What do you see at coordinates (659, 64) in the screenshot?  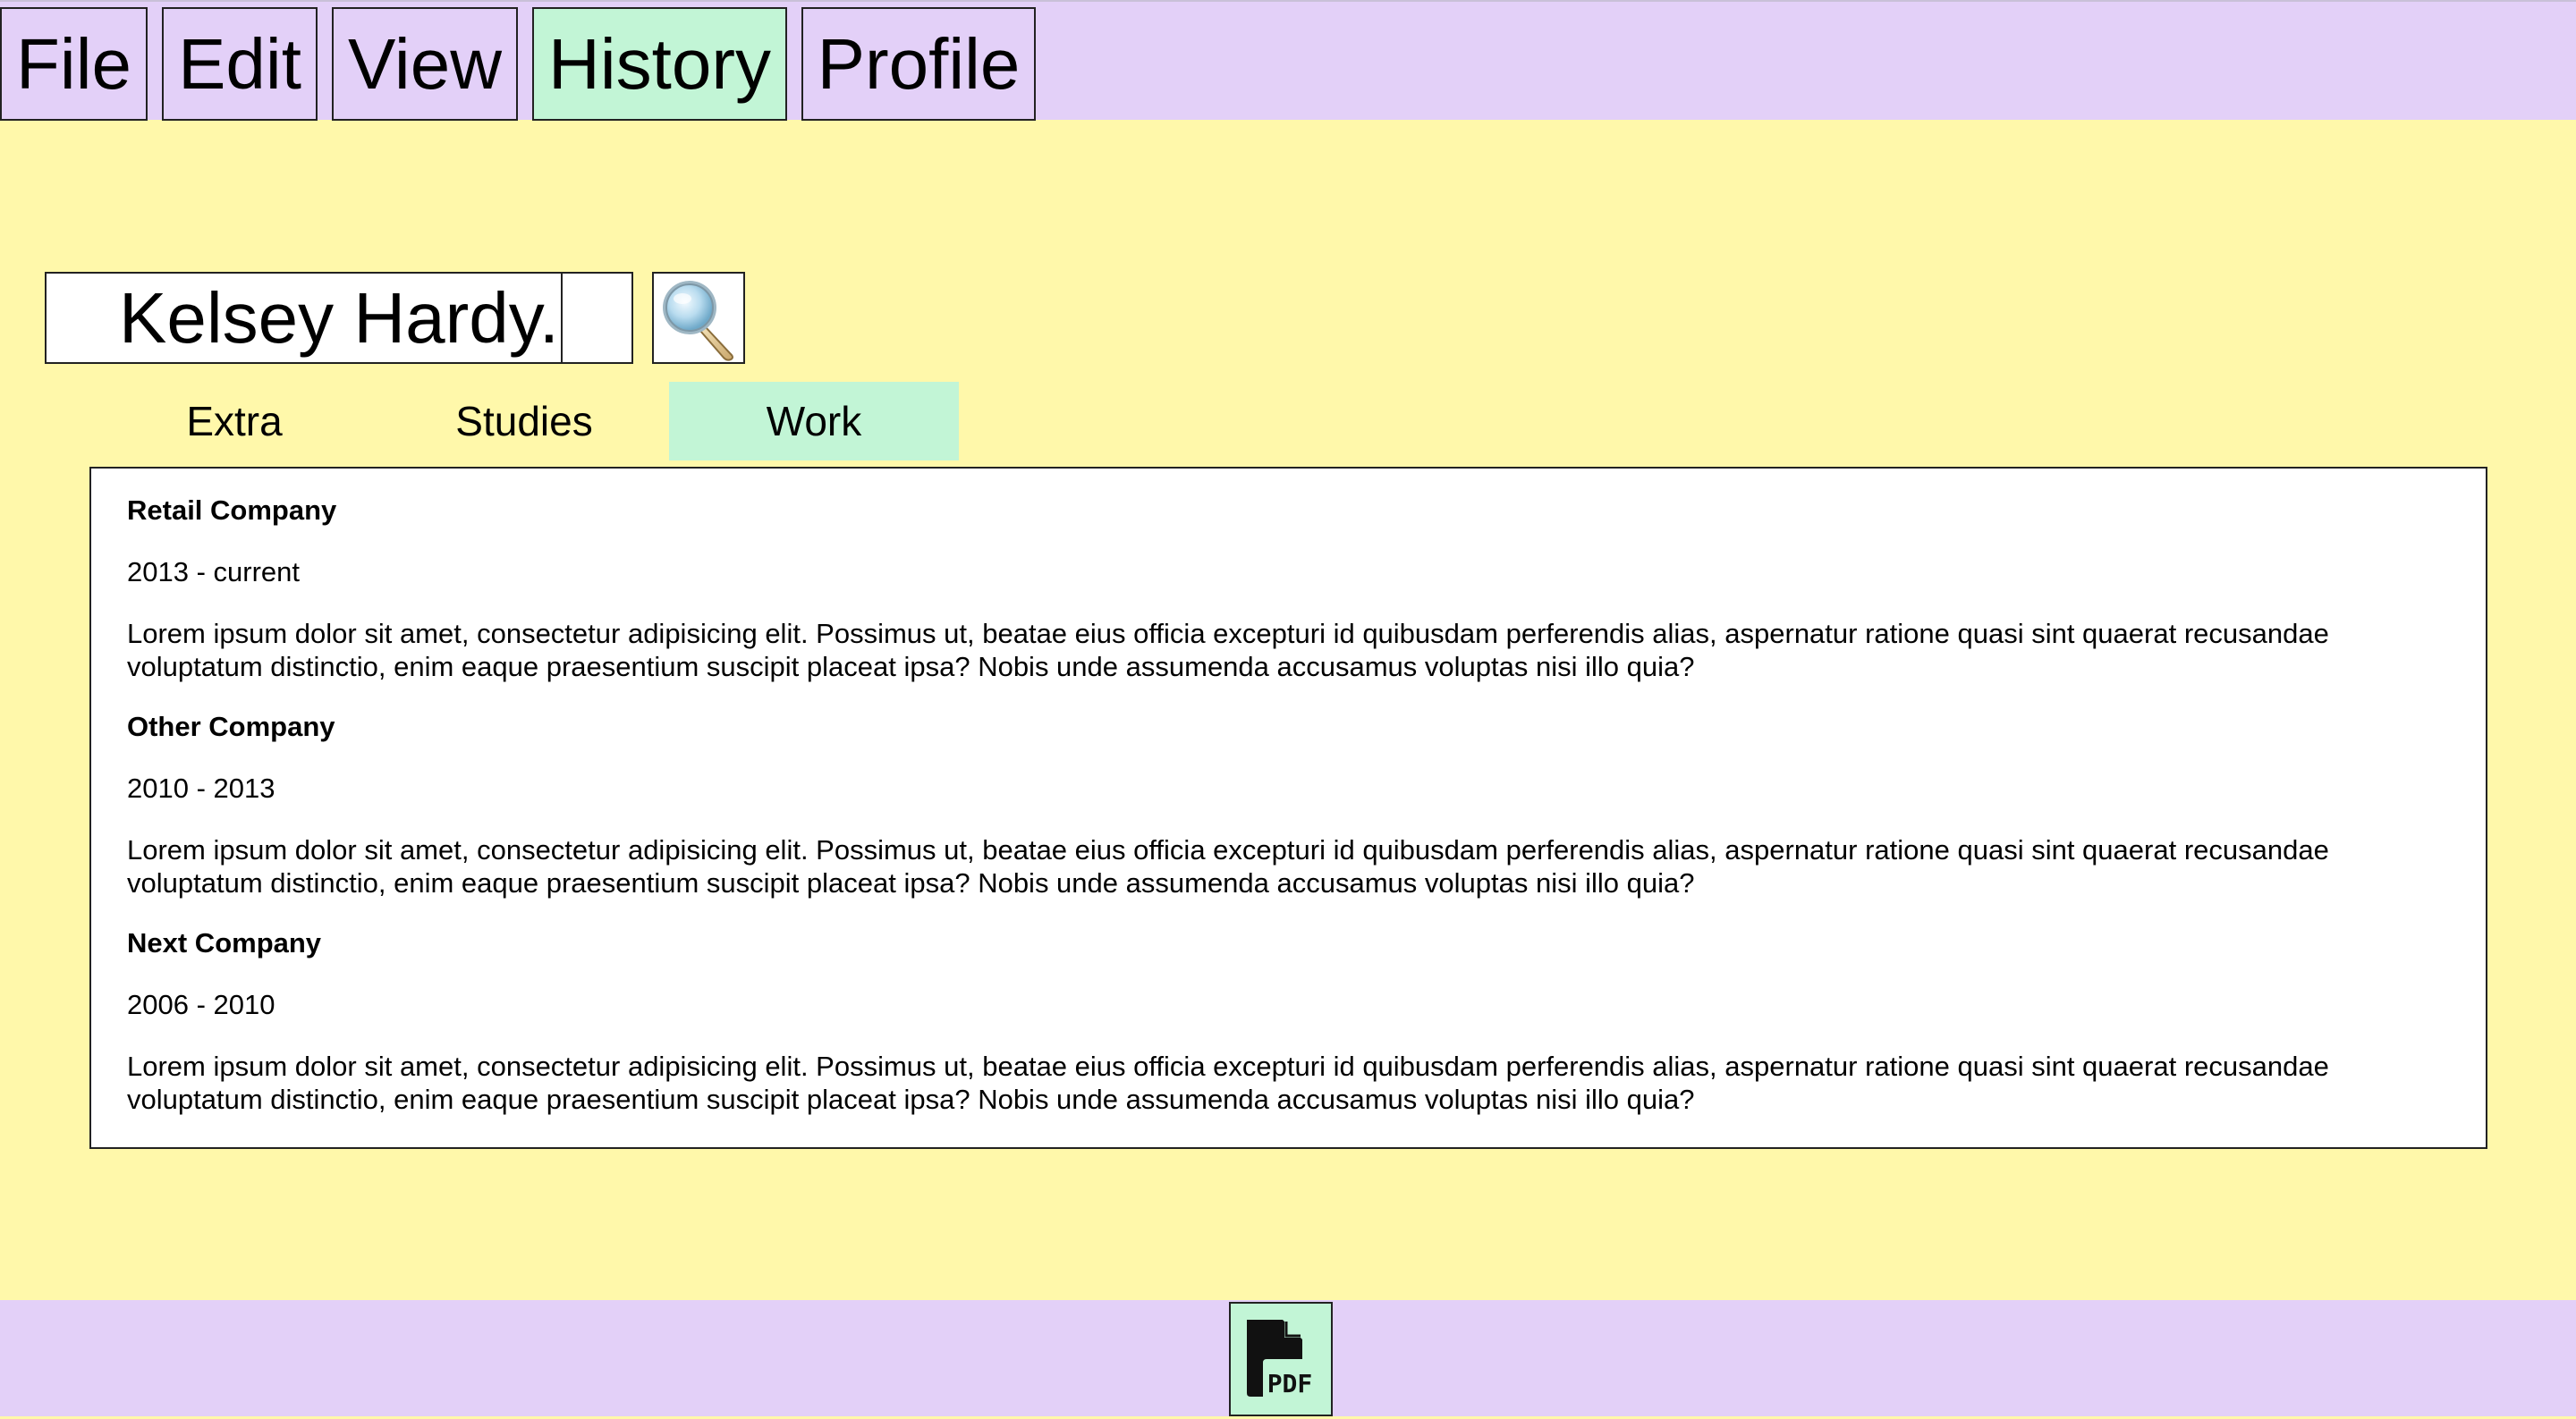 I see `menu-history-button: History` at bounding box center [659, 64].